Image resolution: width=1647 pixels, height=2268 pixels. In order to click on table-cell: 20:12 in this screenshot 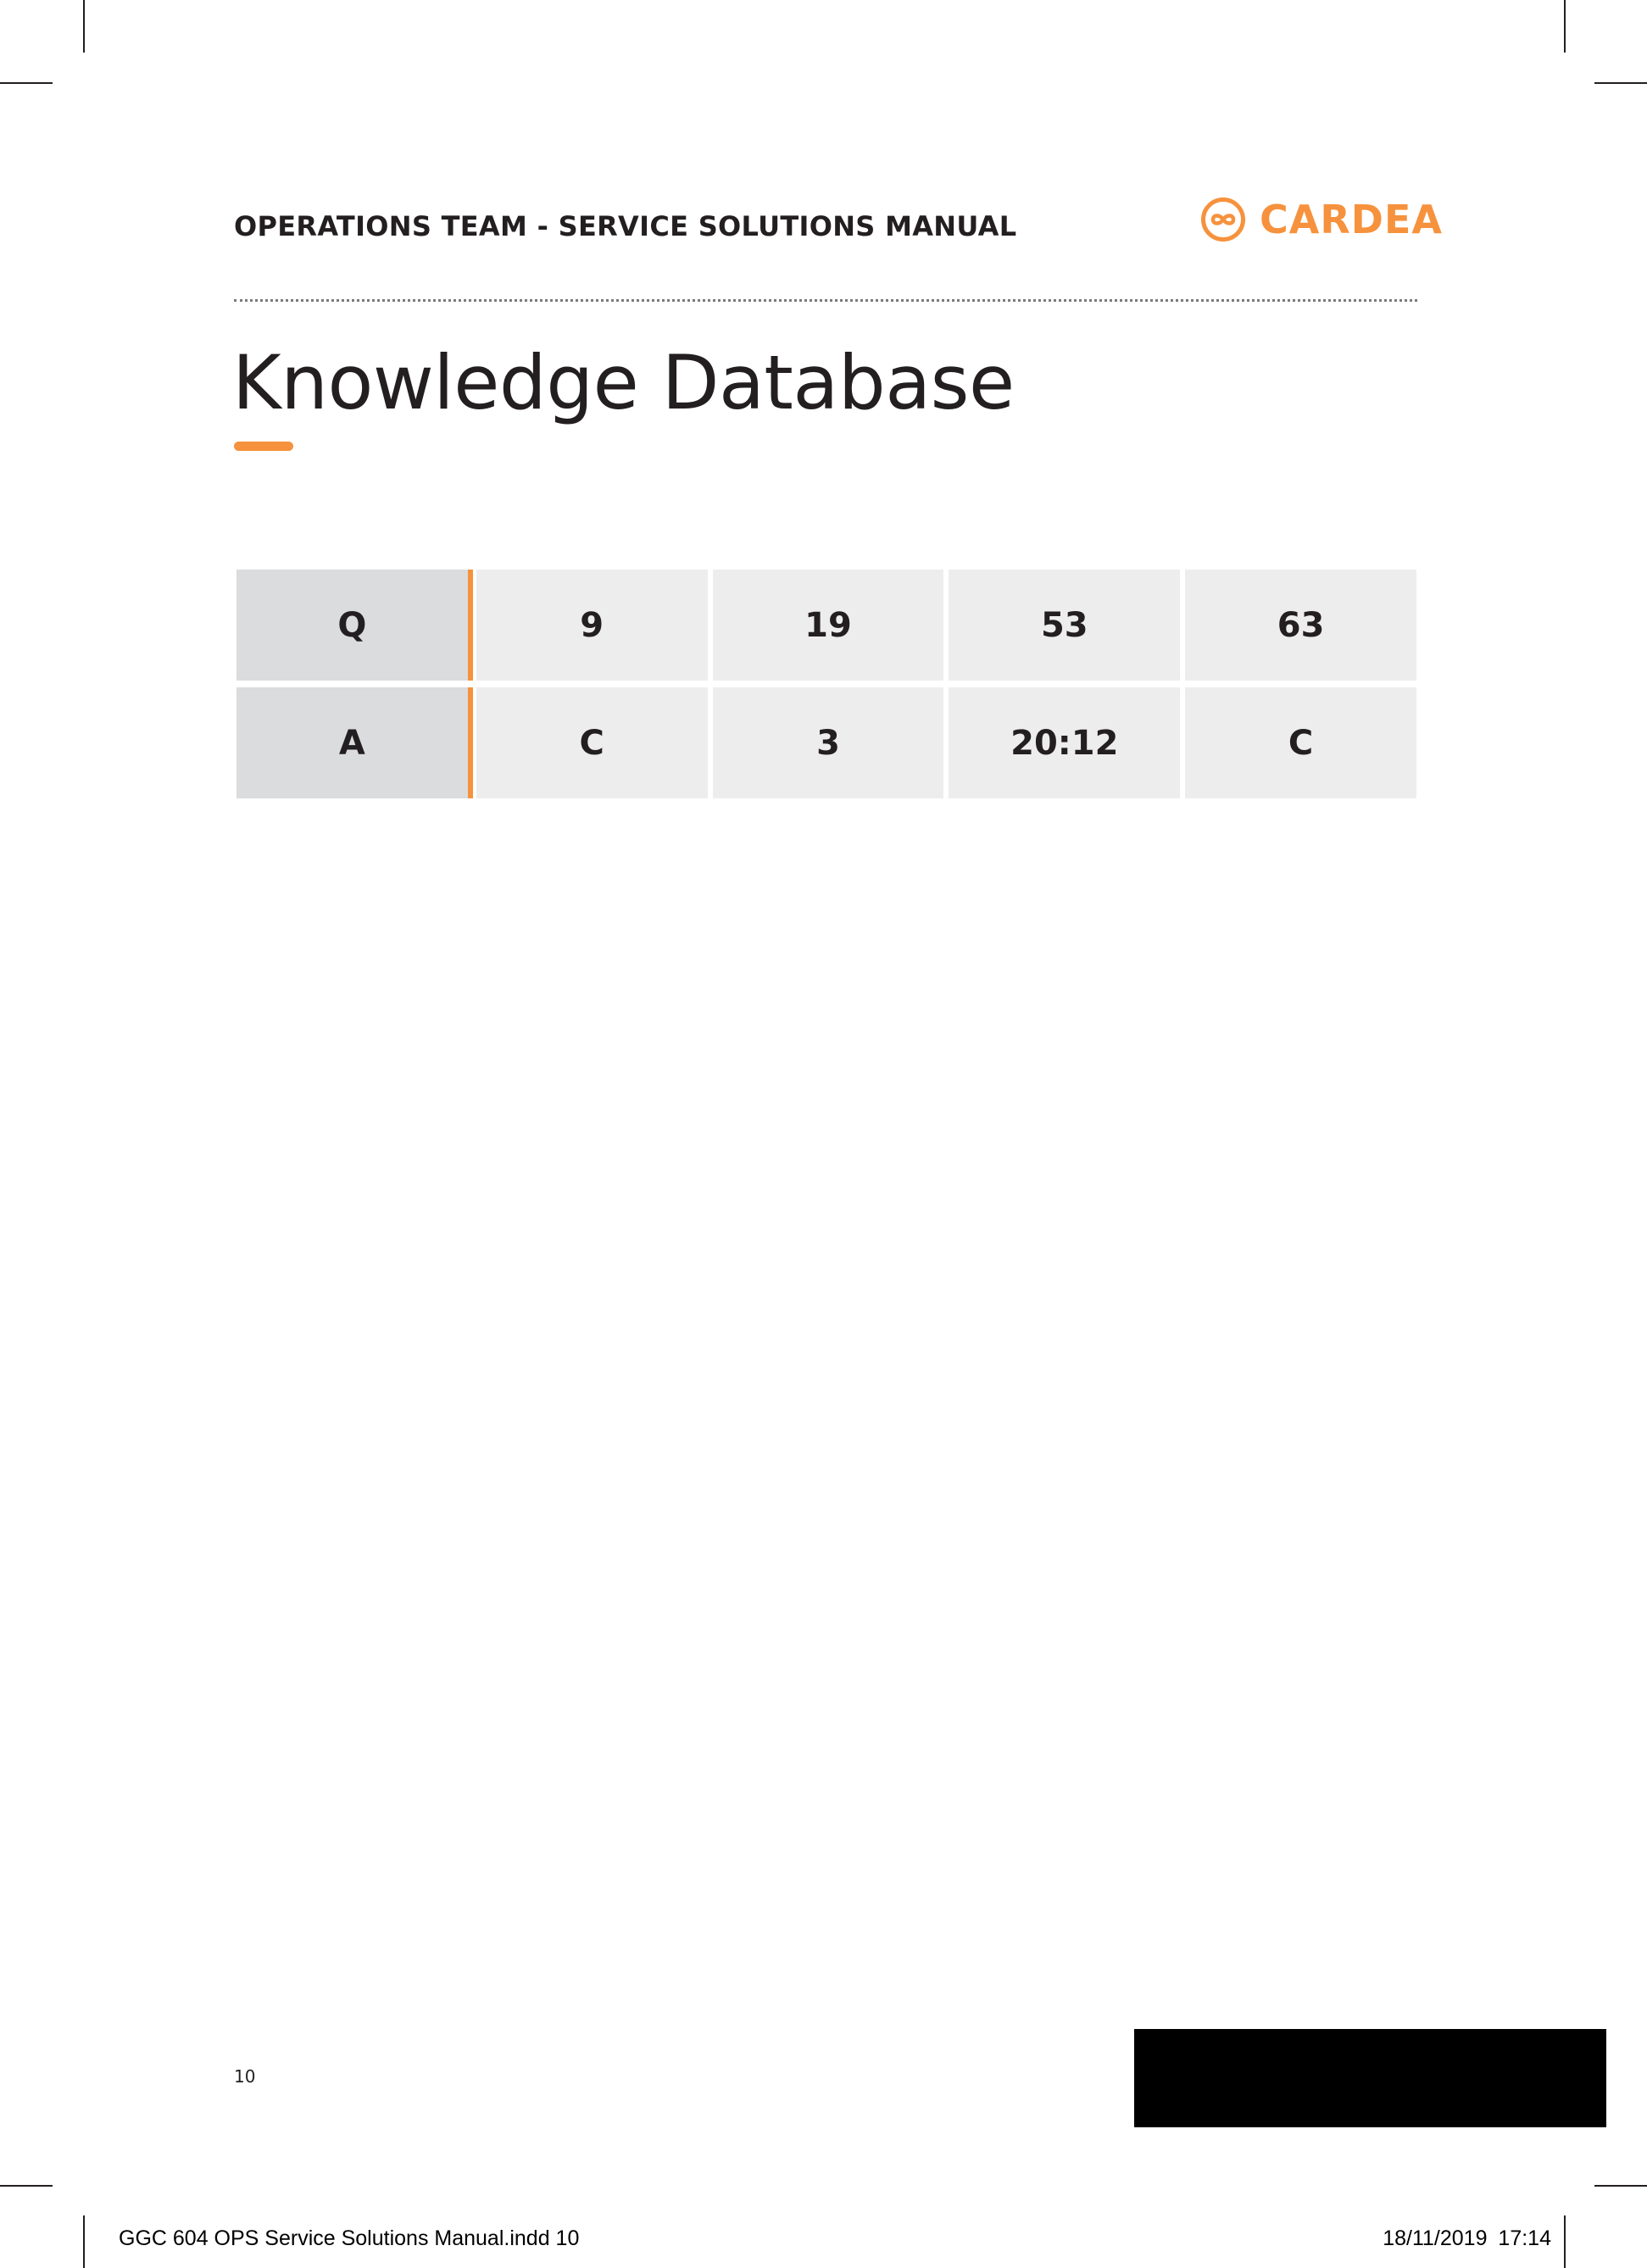, I will do `click(1065, 743)`.